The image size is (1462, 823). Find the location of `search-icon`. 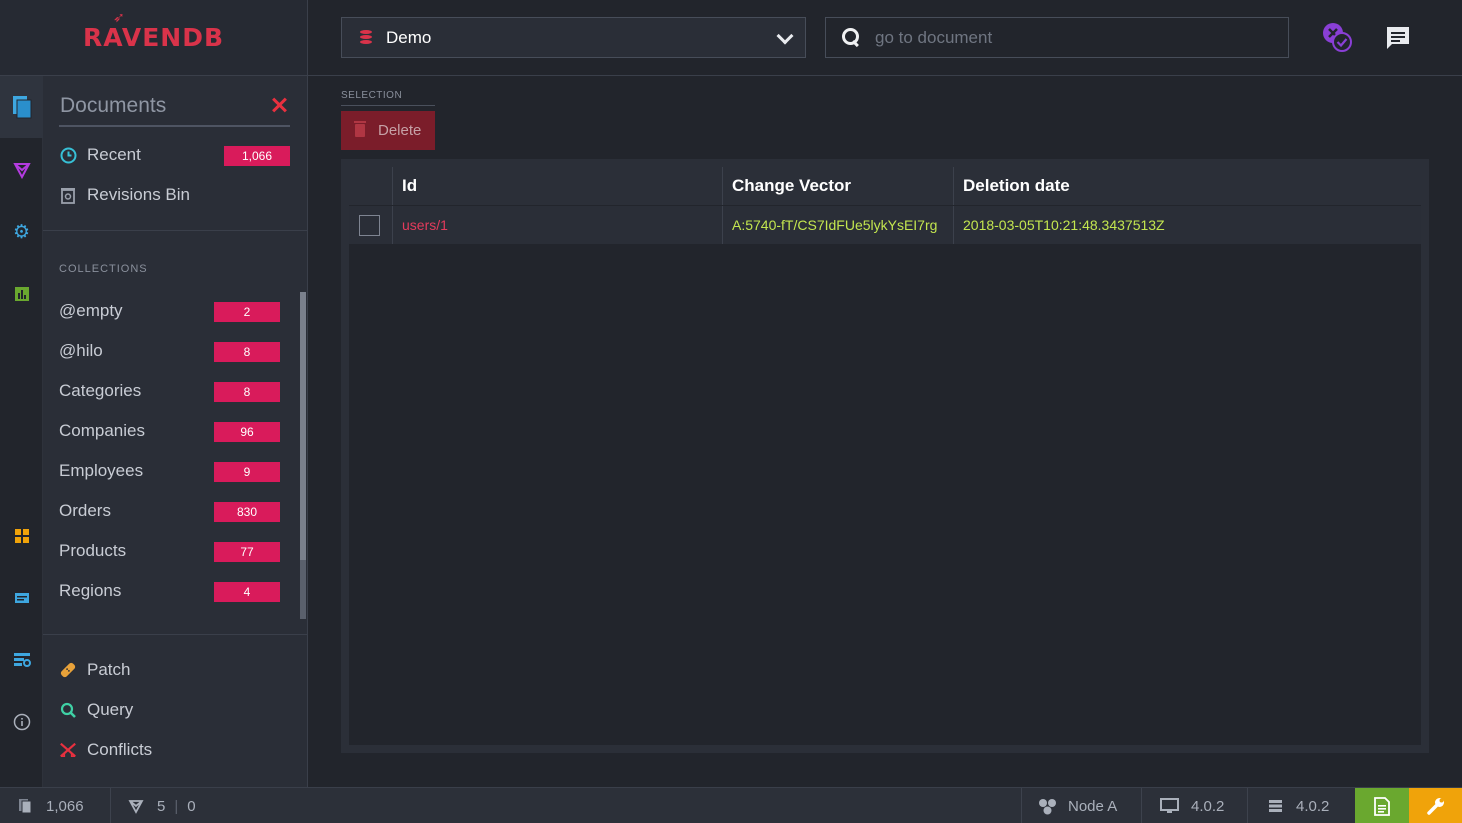

search-icon is located at coordinates (851, 37).